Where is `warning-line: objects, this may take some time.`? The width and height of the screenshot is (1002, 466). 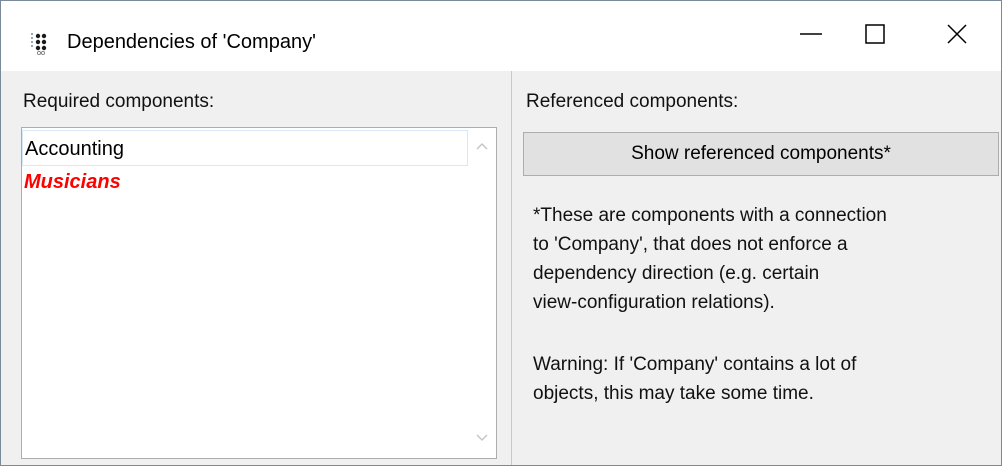 warning-line: objects, this may take some time. is located at coordinates (673, 393).